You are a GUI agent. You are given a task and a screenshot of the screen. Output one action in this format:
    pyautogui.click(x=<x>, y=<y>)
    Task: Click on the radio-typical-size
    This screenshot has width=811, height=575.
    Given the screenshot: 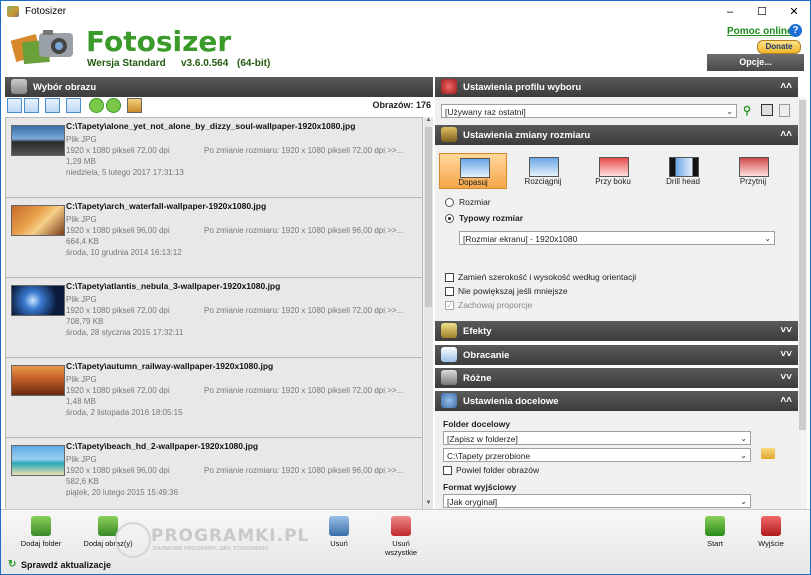 What is the action you would take?
    pyautogui.click(x=449, y=218)
    